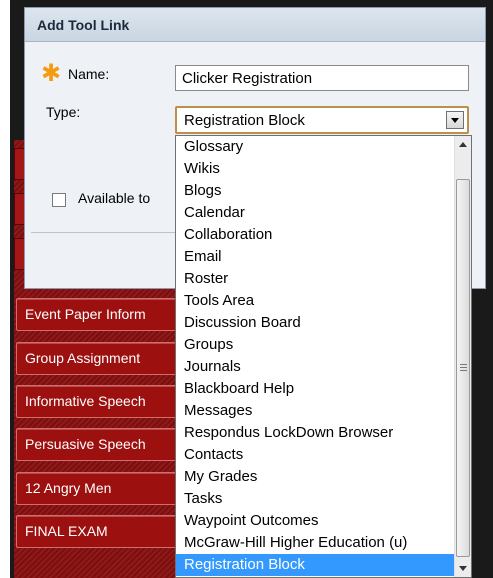  What do you see at coordinates (315, 367) in the screenshot?
I see `dropdown-option-journals: Journals` at bounding box center [315, 367].